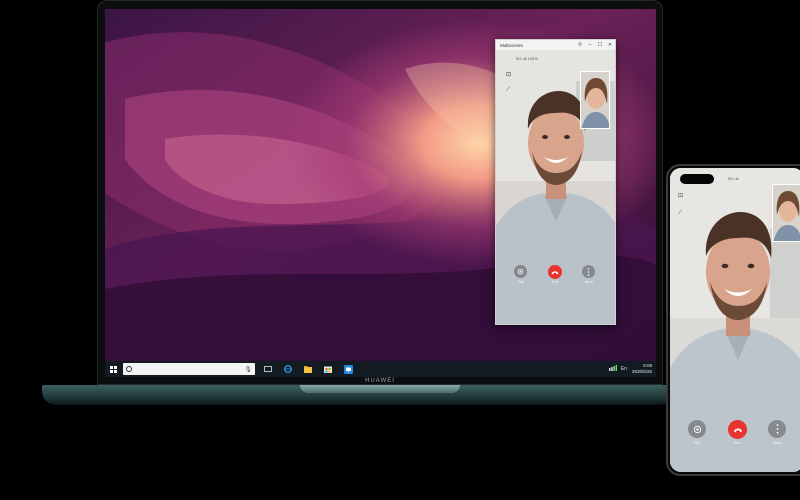 This screenshot has width=800, height=500. What do you see at coordinates (380, 389) in the screenshot?
I see `laptop-hinge-notch` at bounding box center [380, 389].